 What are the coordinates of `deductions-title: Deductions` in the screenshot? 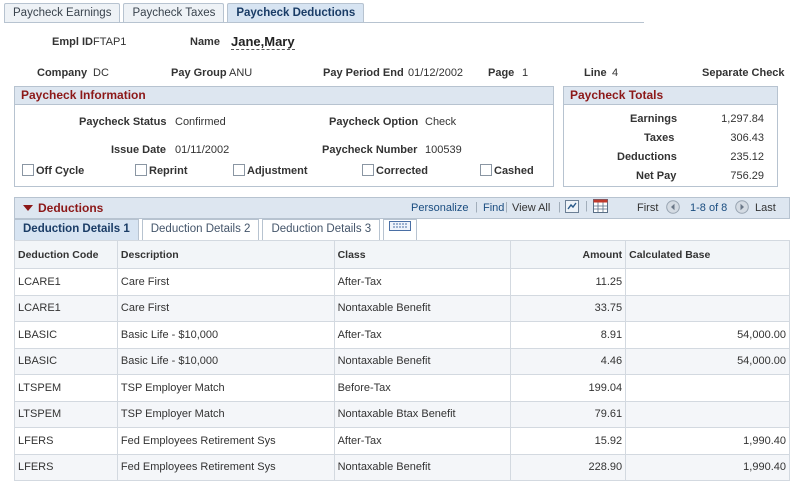 It's located at (71, 208).